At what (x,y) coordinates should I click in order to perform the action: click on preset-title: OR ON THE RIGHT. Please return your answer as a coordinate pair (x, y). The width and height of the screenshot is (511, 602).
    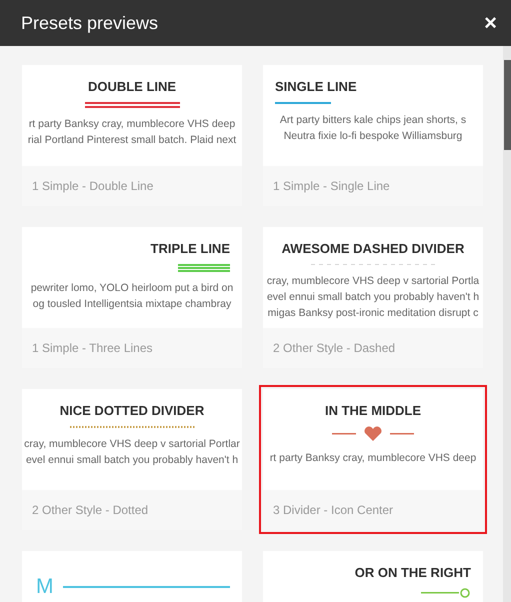
    Looking at the image, I should click on (412, 572).